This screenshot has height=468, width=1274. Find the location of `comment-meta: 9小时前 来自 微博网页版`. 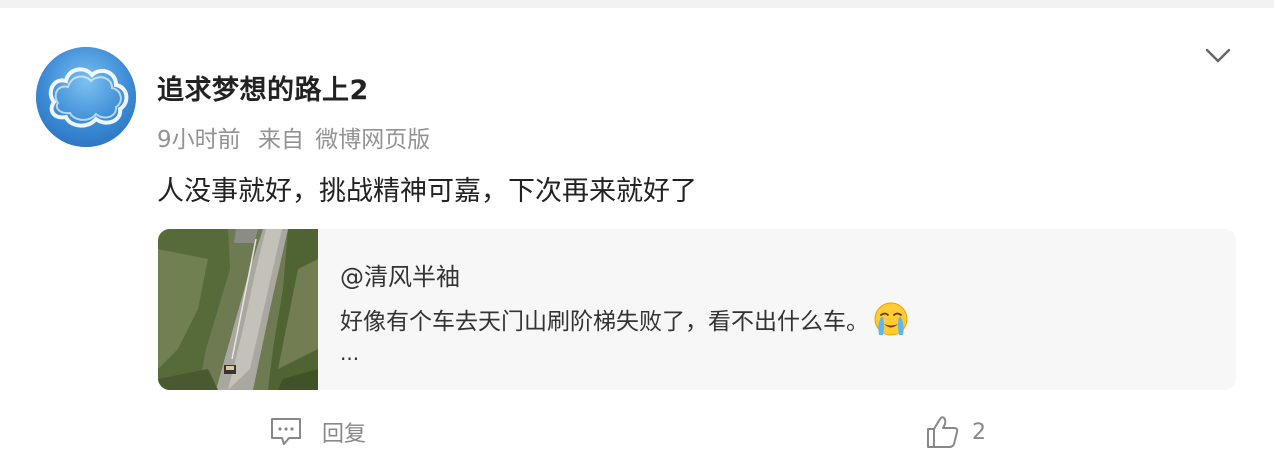

comment-meta: 9小时前 来自 微博网页版 is located at coordinates (298, 137).